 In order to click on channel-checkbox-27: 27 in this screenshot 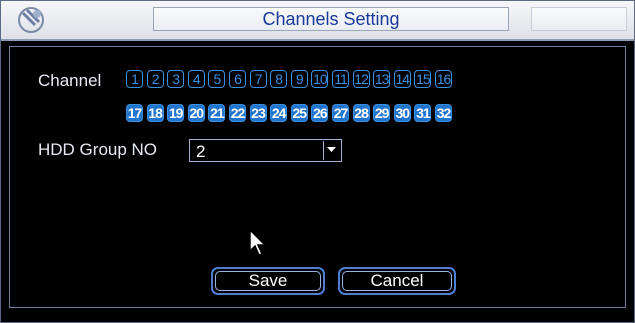, I will do `click(340, 113)`.